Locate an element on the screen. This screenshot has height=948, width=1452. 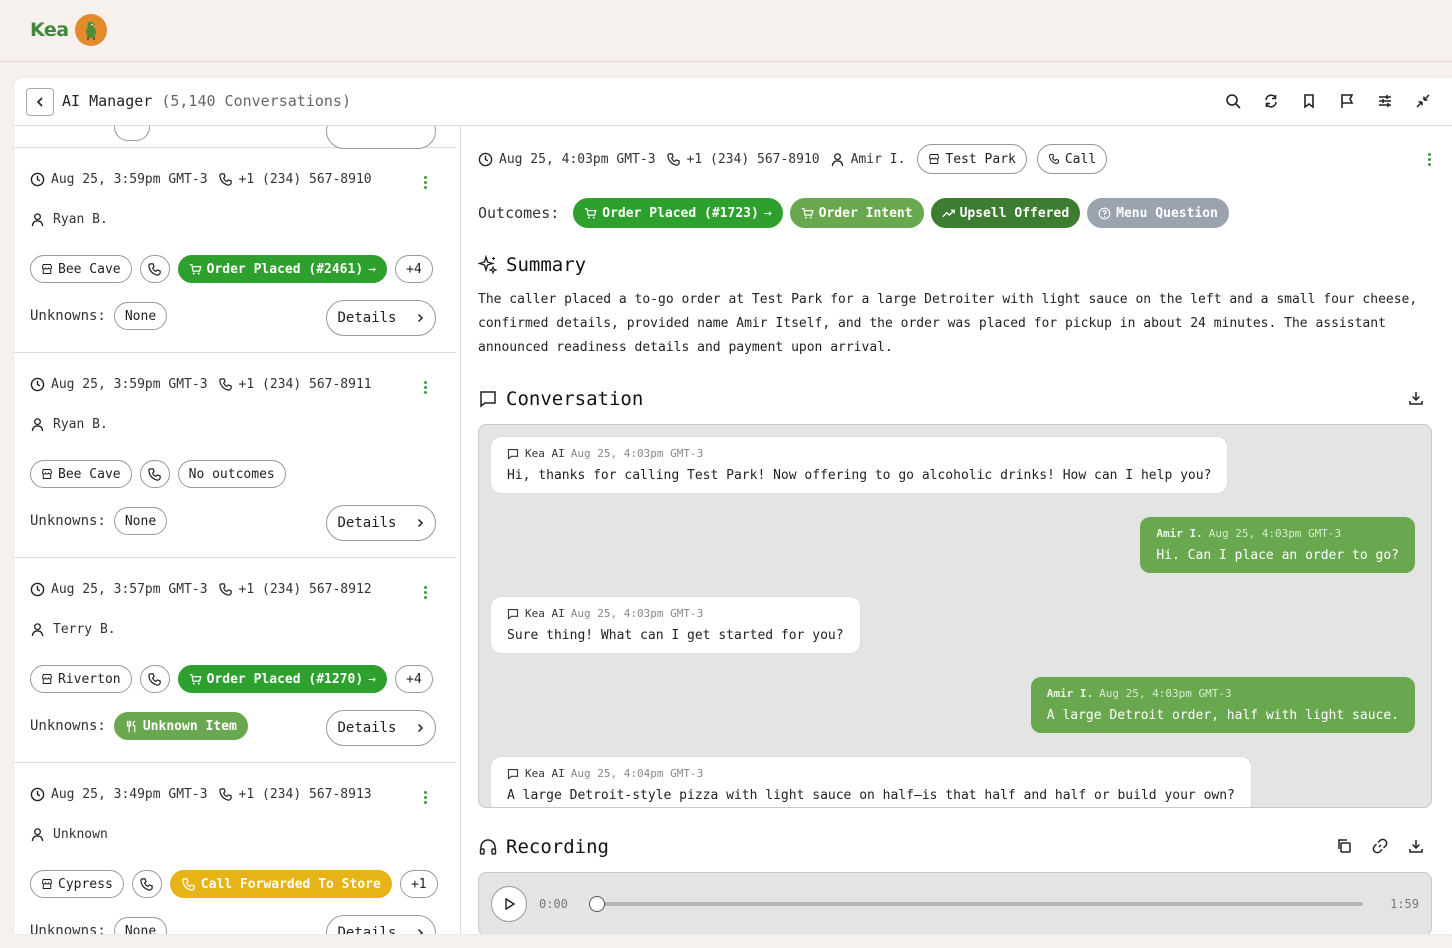
unknown-label: None is located at coordinates (140, 929).